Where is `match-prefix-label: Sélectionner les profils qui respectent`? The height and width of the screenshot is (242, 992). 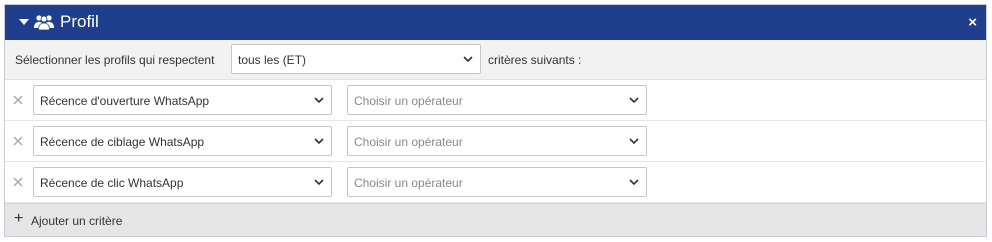 match-prefix-label: Sélectionner les profils qui respectent is located at coordinates (115, 60).